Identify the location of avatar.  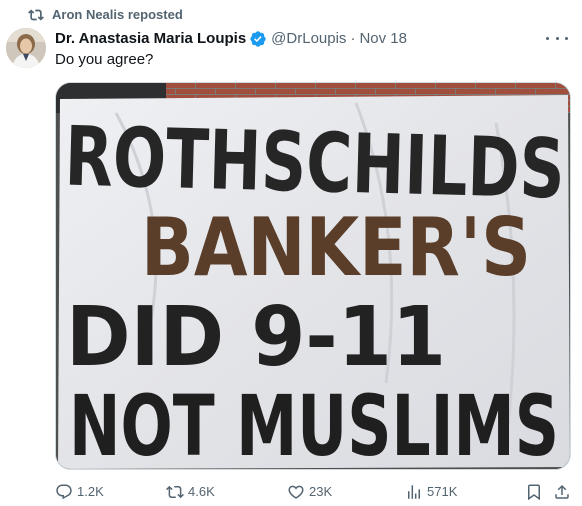
(26, 48).